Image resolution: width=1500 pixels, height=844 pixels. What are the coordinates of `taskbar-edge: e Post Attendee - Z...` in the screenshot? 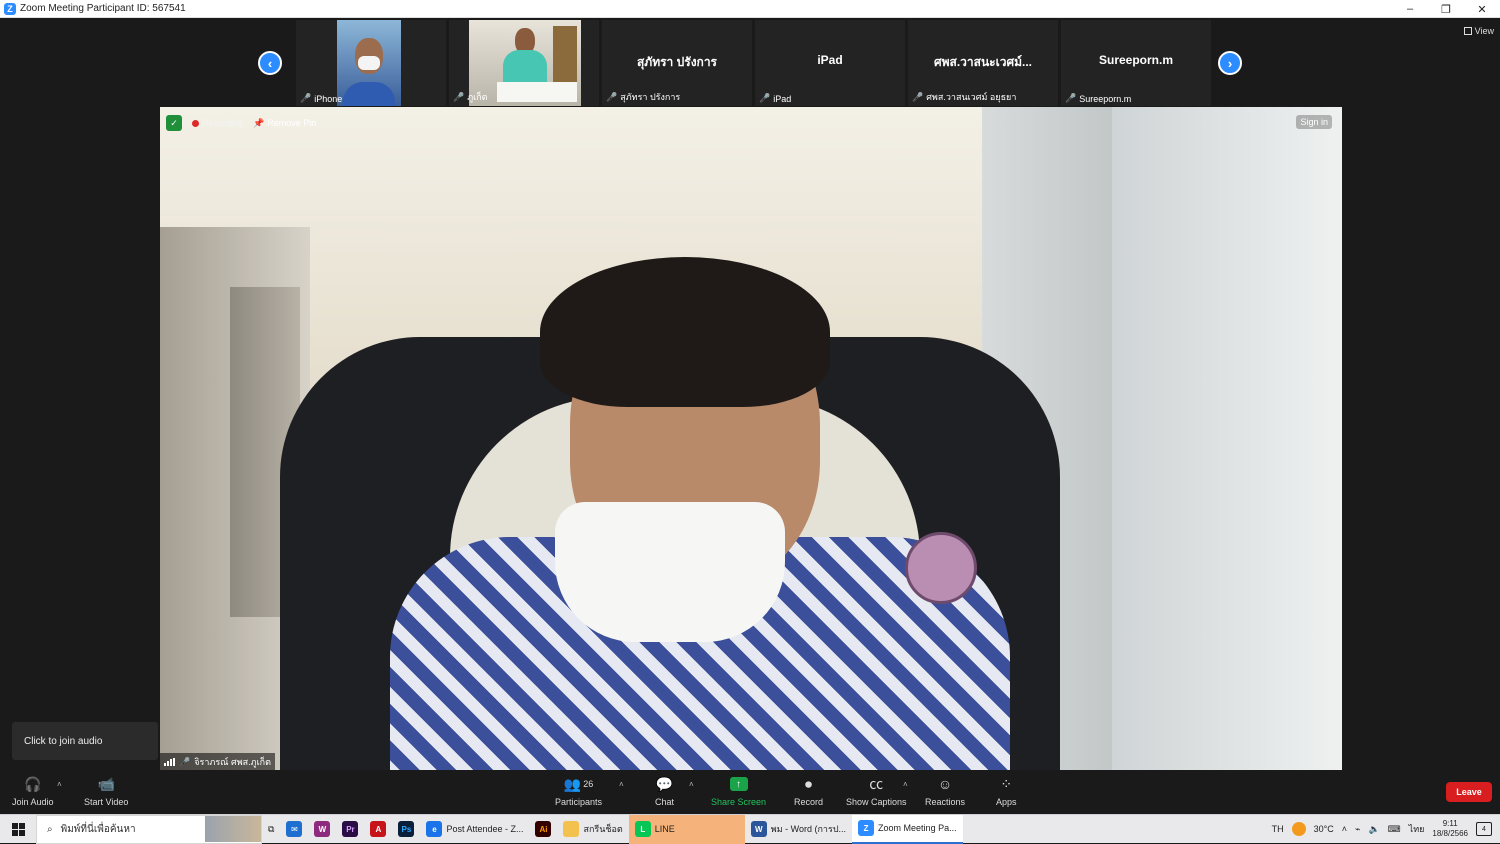 It's located at (474, 829).